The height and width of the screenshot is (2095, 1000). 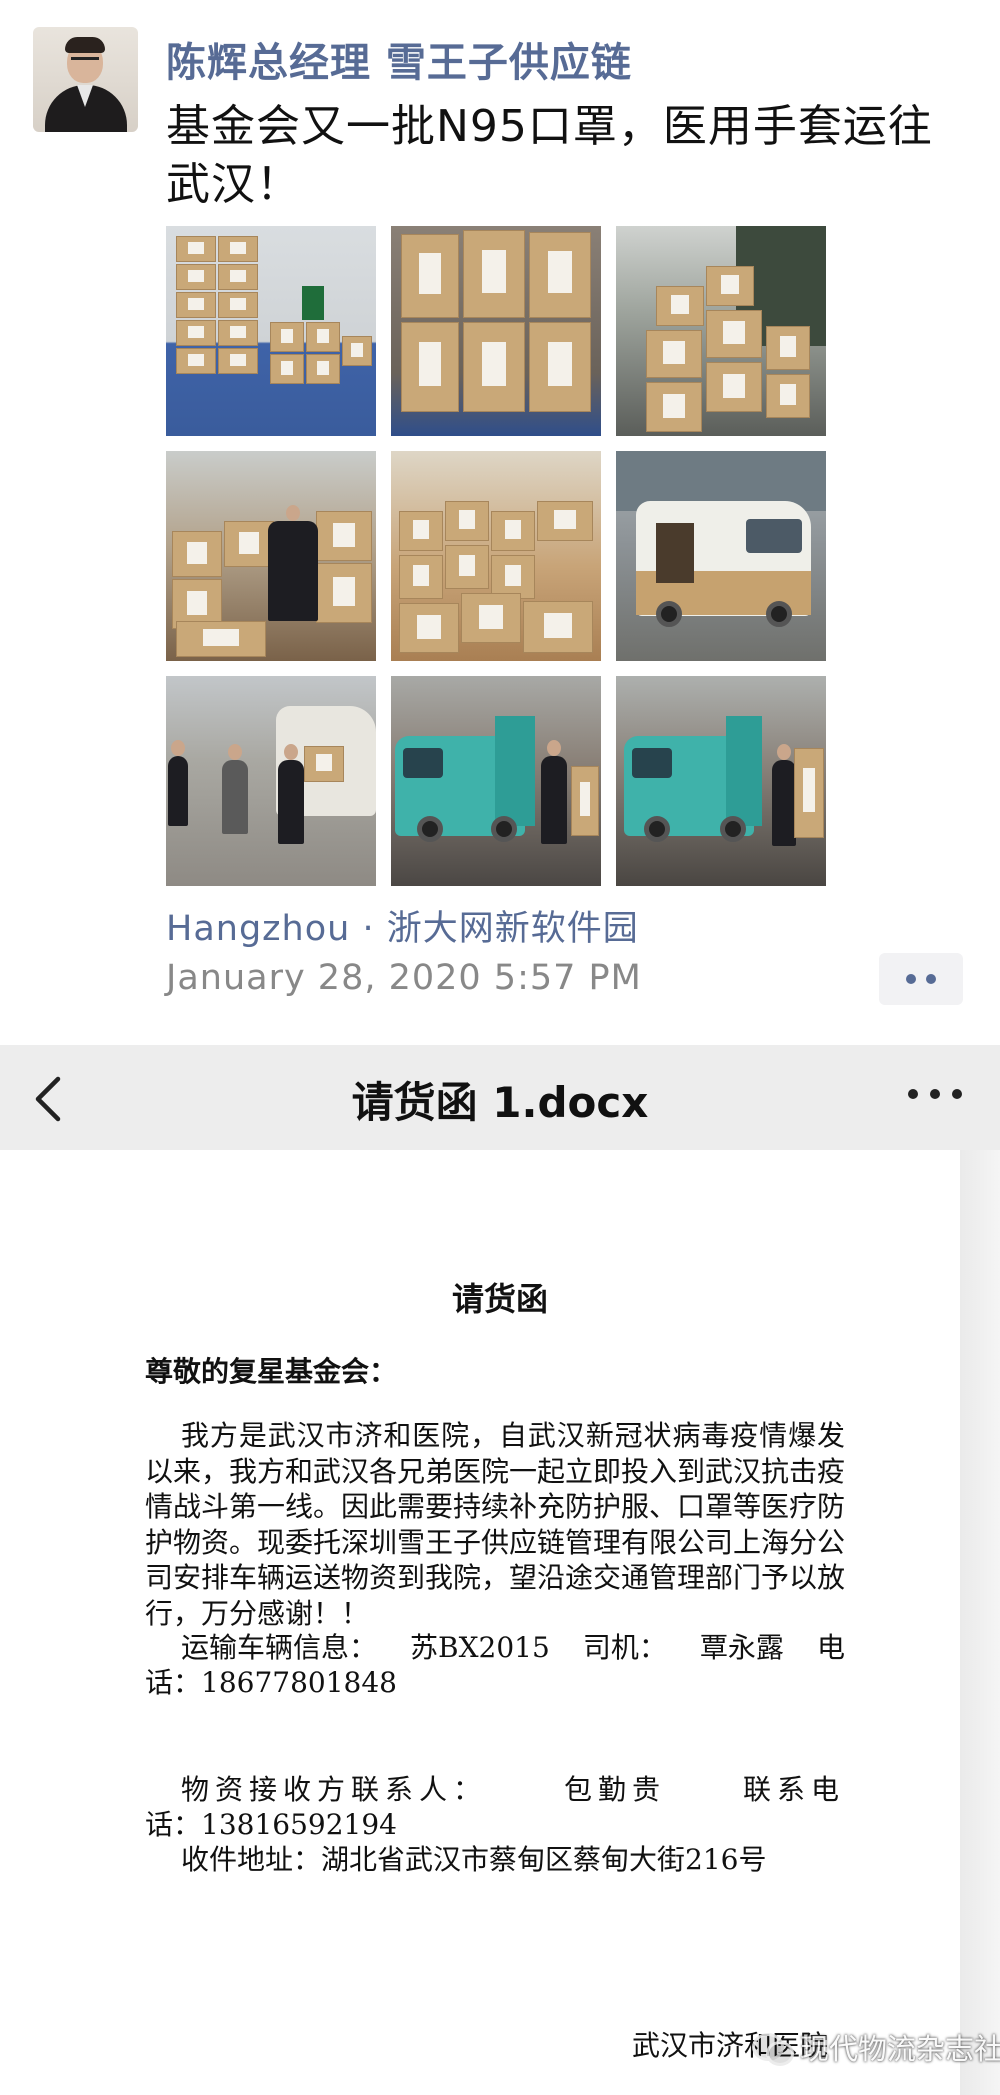 I want to click on avatar, so click(x=85, y=79).